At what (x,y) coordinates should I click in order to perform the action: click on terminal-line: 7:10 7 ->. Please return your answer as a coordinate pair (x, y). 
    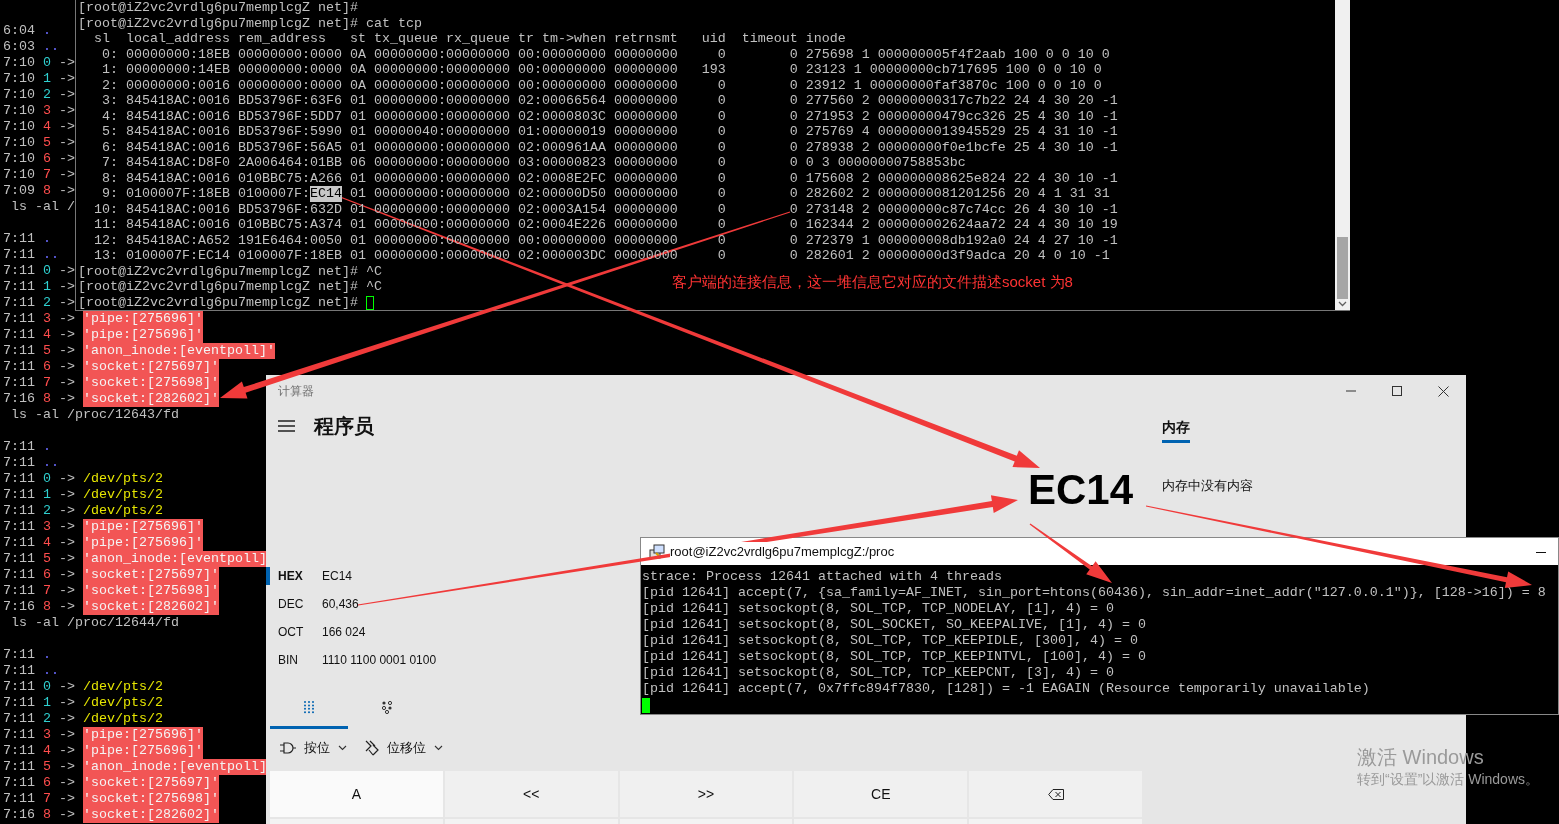
    Looking at the image, I should click on (39, 175).